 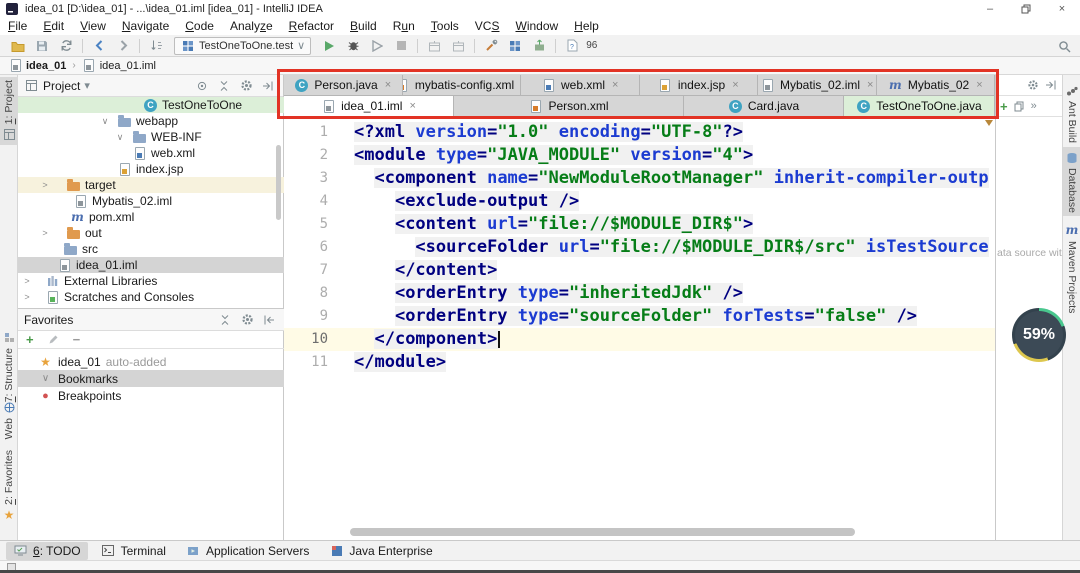 I want to click on favorites-item-idea_01: ★ idea_01 auto-added, so click(x=151, y=361).